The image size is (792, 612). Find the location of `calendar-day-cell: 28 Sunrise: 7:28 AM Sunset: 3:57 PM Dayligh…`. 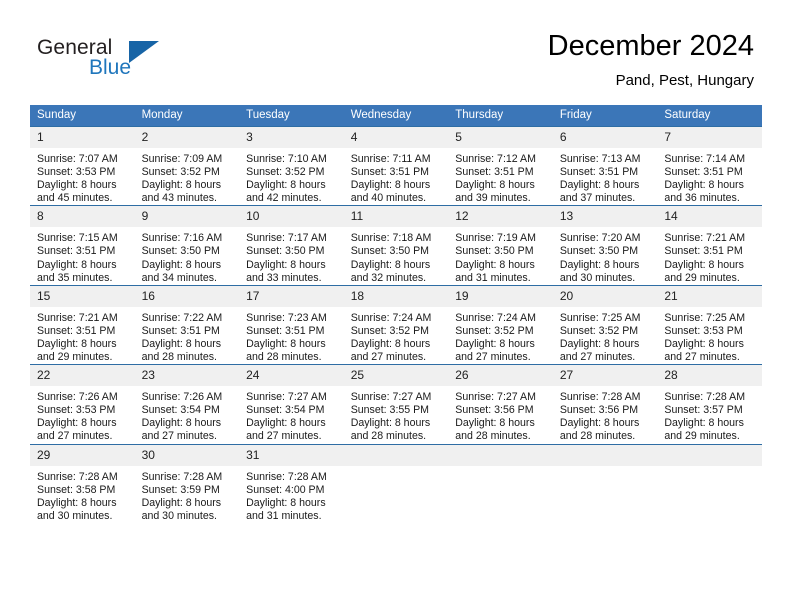

calendar-day-cell: 28 Sunrise: 7:28 AM Sunset: 3:57 PM Dayligh… is located at coordinates (709, 404).